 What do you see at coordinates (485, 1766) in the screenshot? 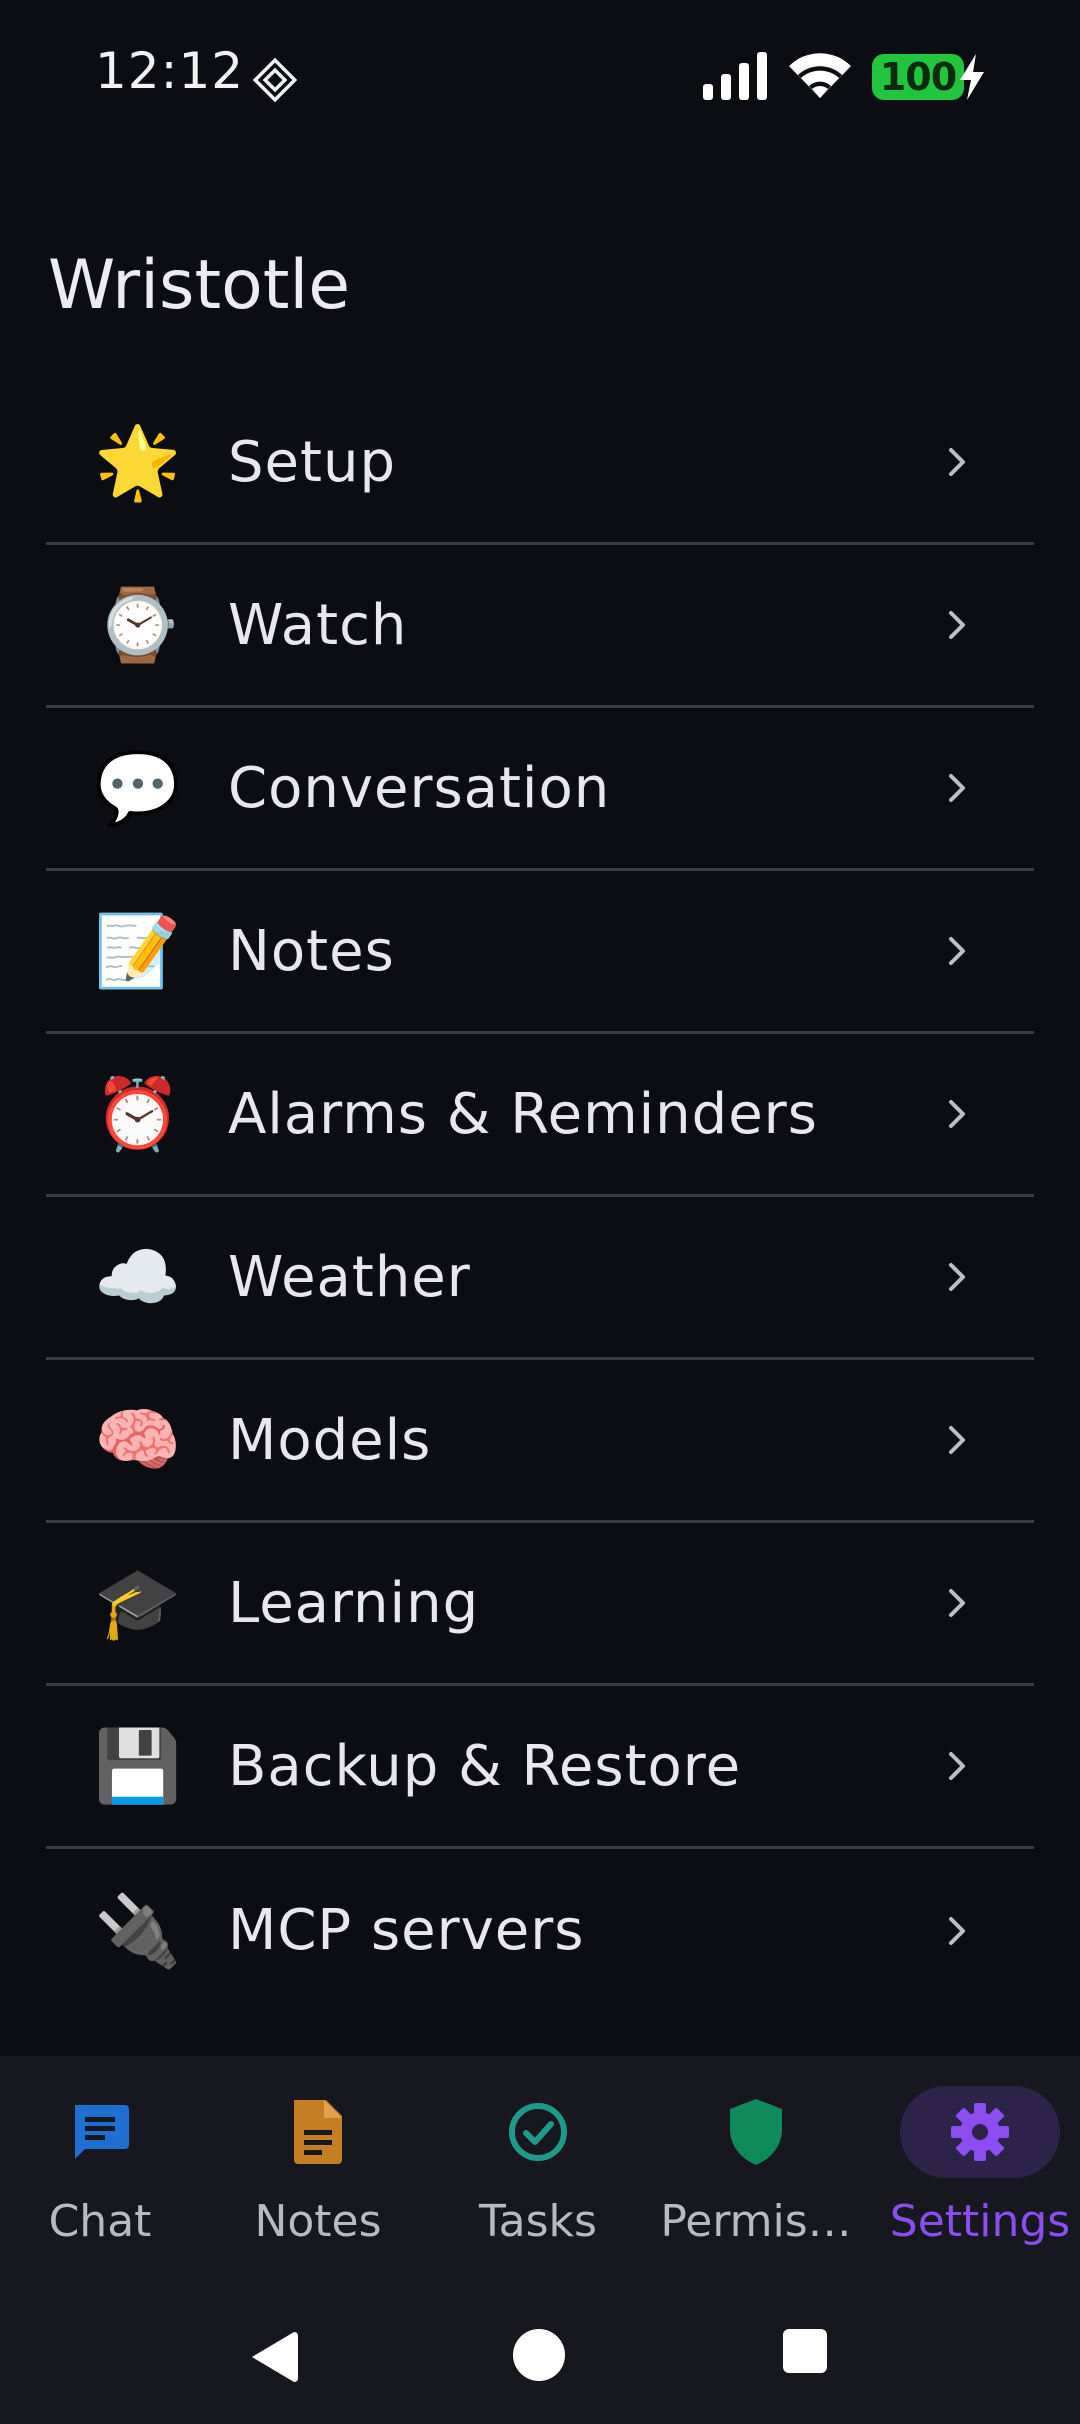
I see `settings-item-label: Backup & Restore` at bounding box center [485, 1766].